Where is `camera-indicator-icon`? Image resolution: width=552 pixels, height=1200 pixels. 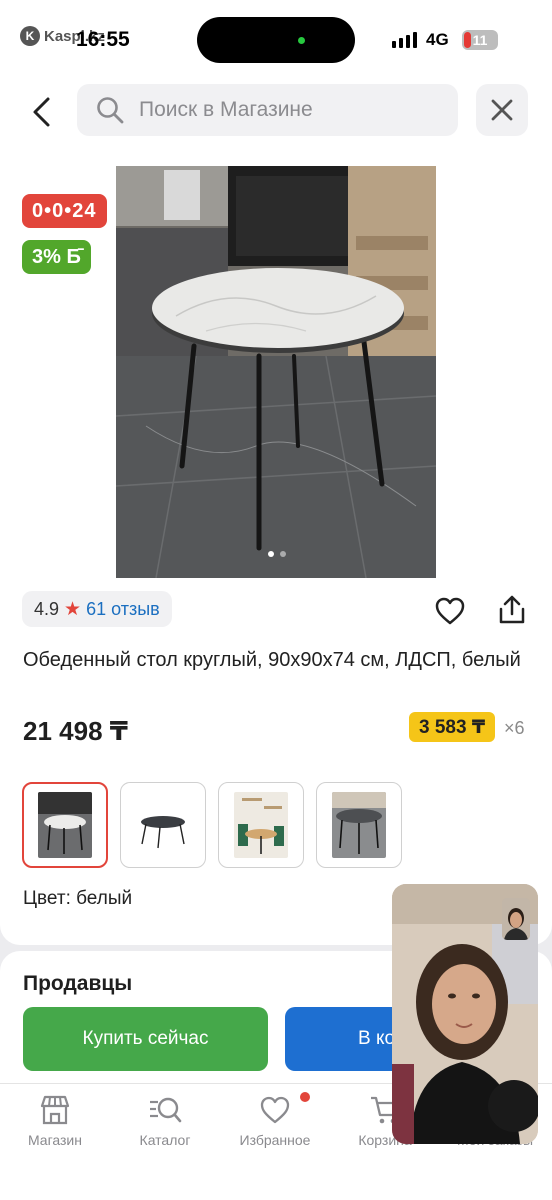
camera-indicator-icon is located at coordinates (301, 40).